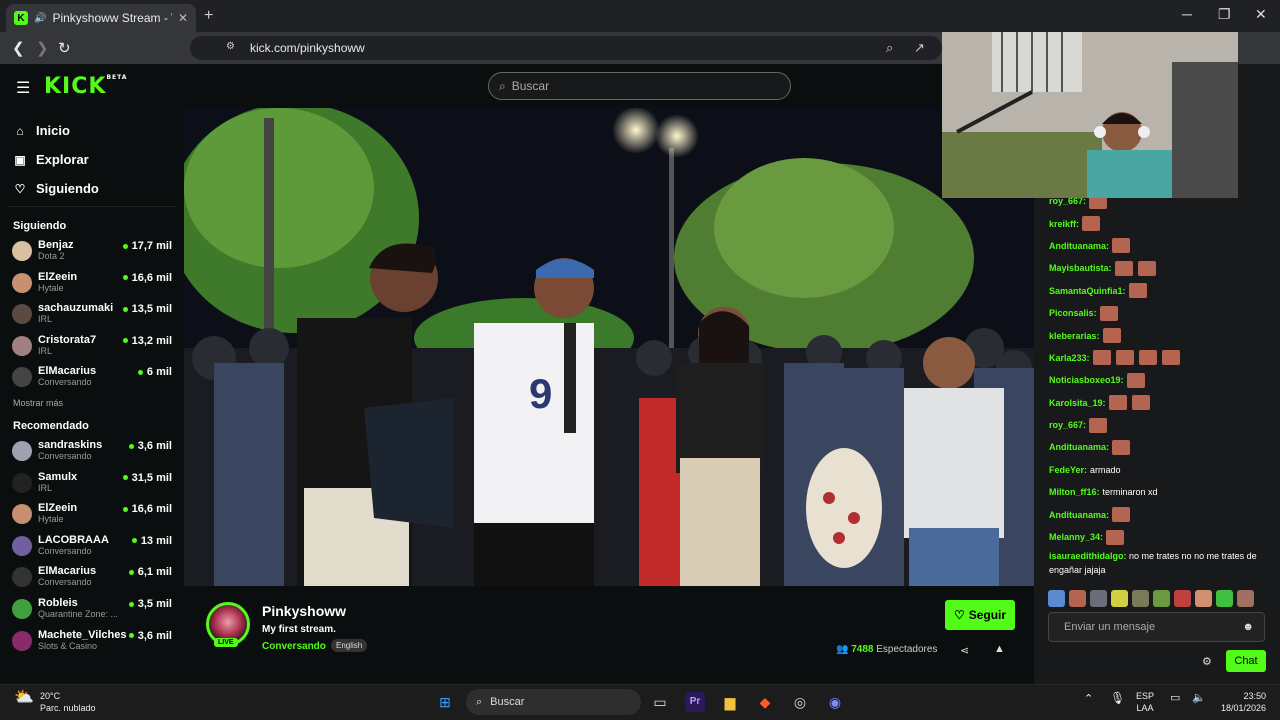 This screenshot has height=720, width=1280. What do you see at coordinates (42, 48) in the screenshot?
I see `forward-icon: ❯` at bounding box center [42, 48].